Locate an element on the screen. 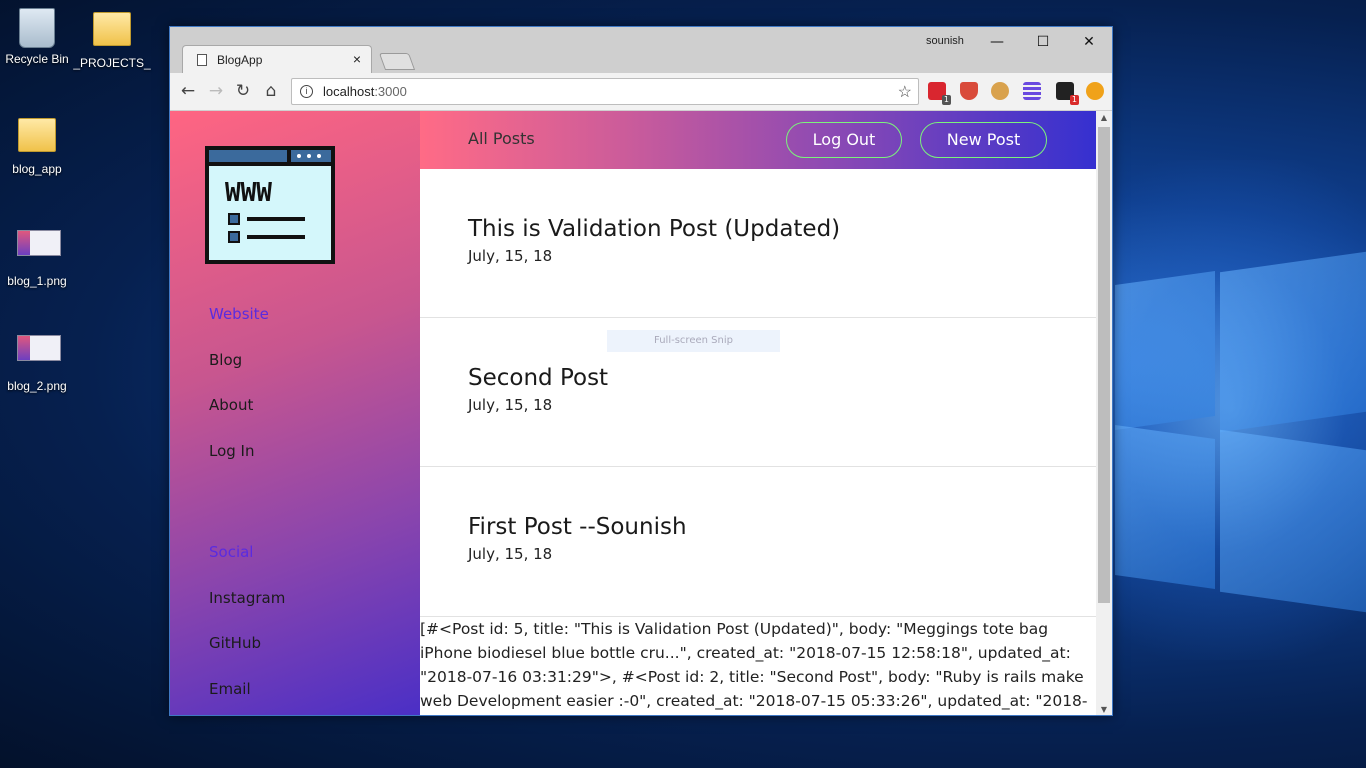 Image resolution: width=1366 pixels, height=768 pixels. all-posts-link: All Posts is located at coordinates (501, 138).